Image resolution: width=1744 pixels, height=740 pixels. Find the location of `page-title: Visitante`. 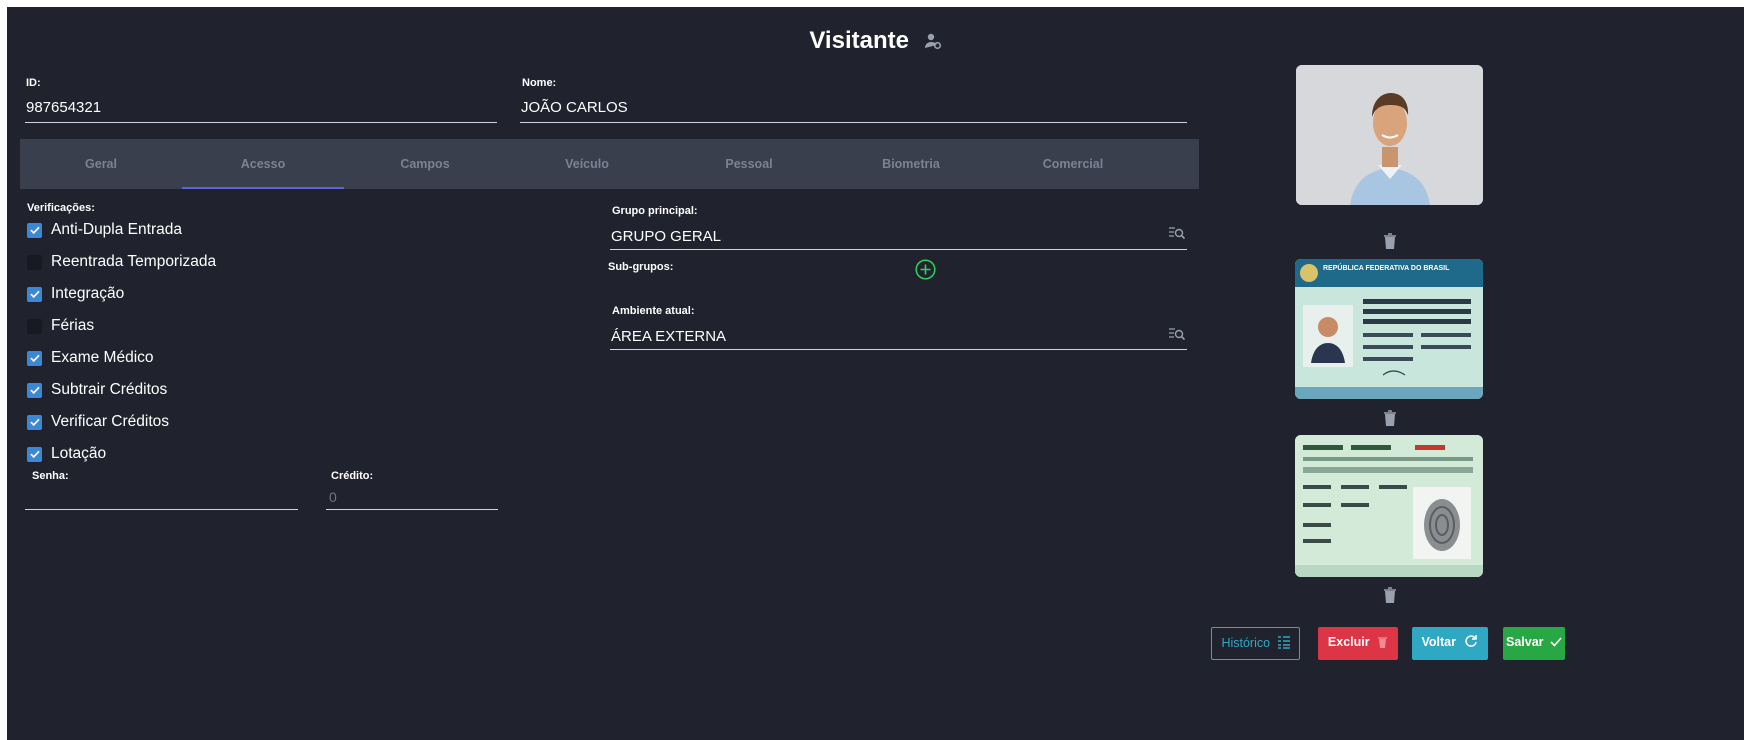

page-title: Visitante is located at coordinates (875, 41).